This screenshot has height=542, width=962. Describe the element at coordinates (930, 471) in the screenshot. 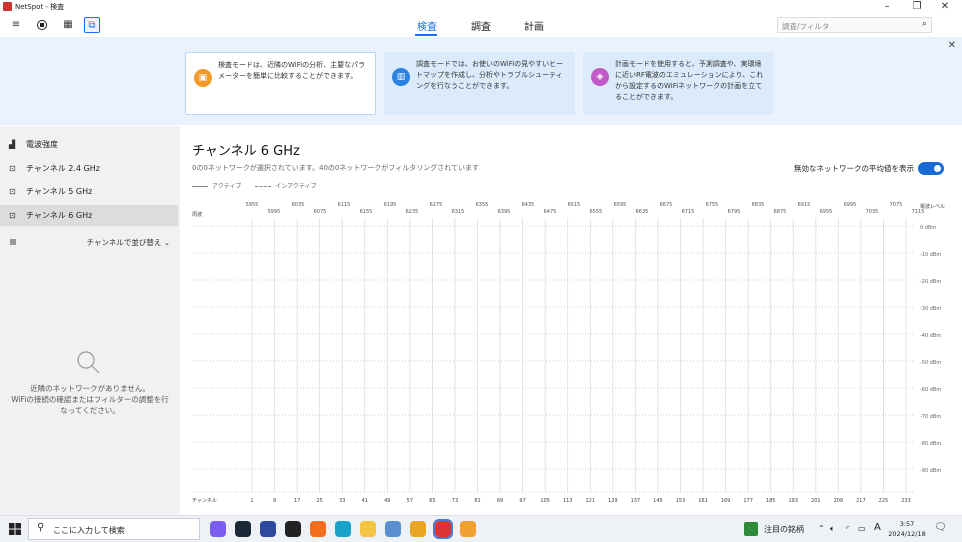

I see `level-tick-label: -90 dBm` at that location.